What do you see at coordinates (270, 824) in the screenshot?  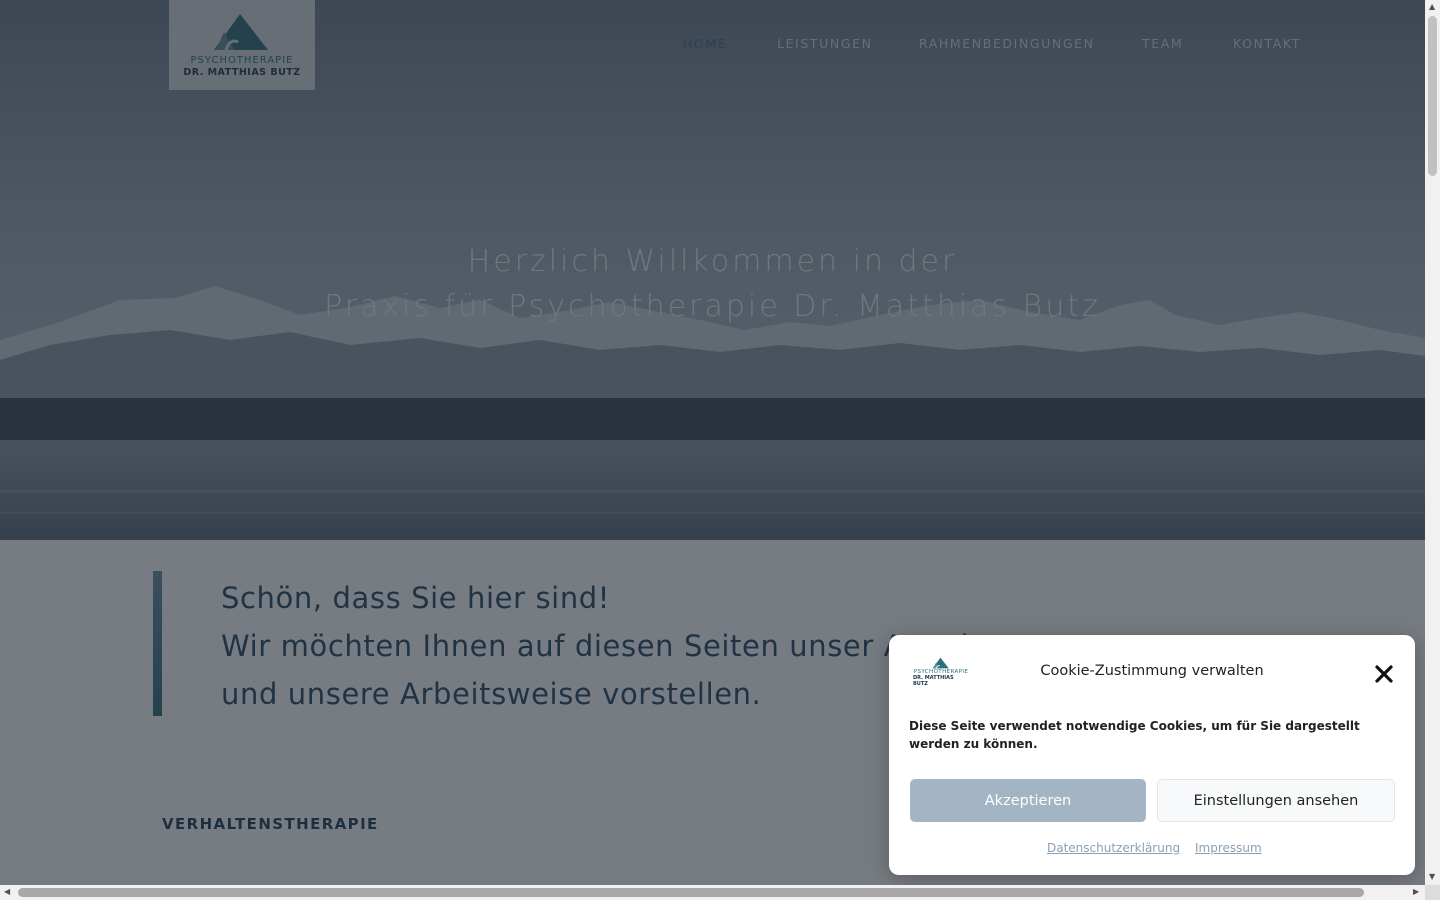 I see `section-heading-verhaltenstherapie: VERHALTENSTHERAPIE` at bounding box center [270, 824].